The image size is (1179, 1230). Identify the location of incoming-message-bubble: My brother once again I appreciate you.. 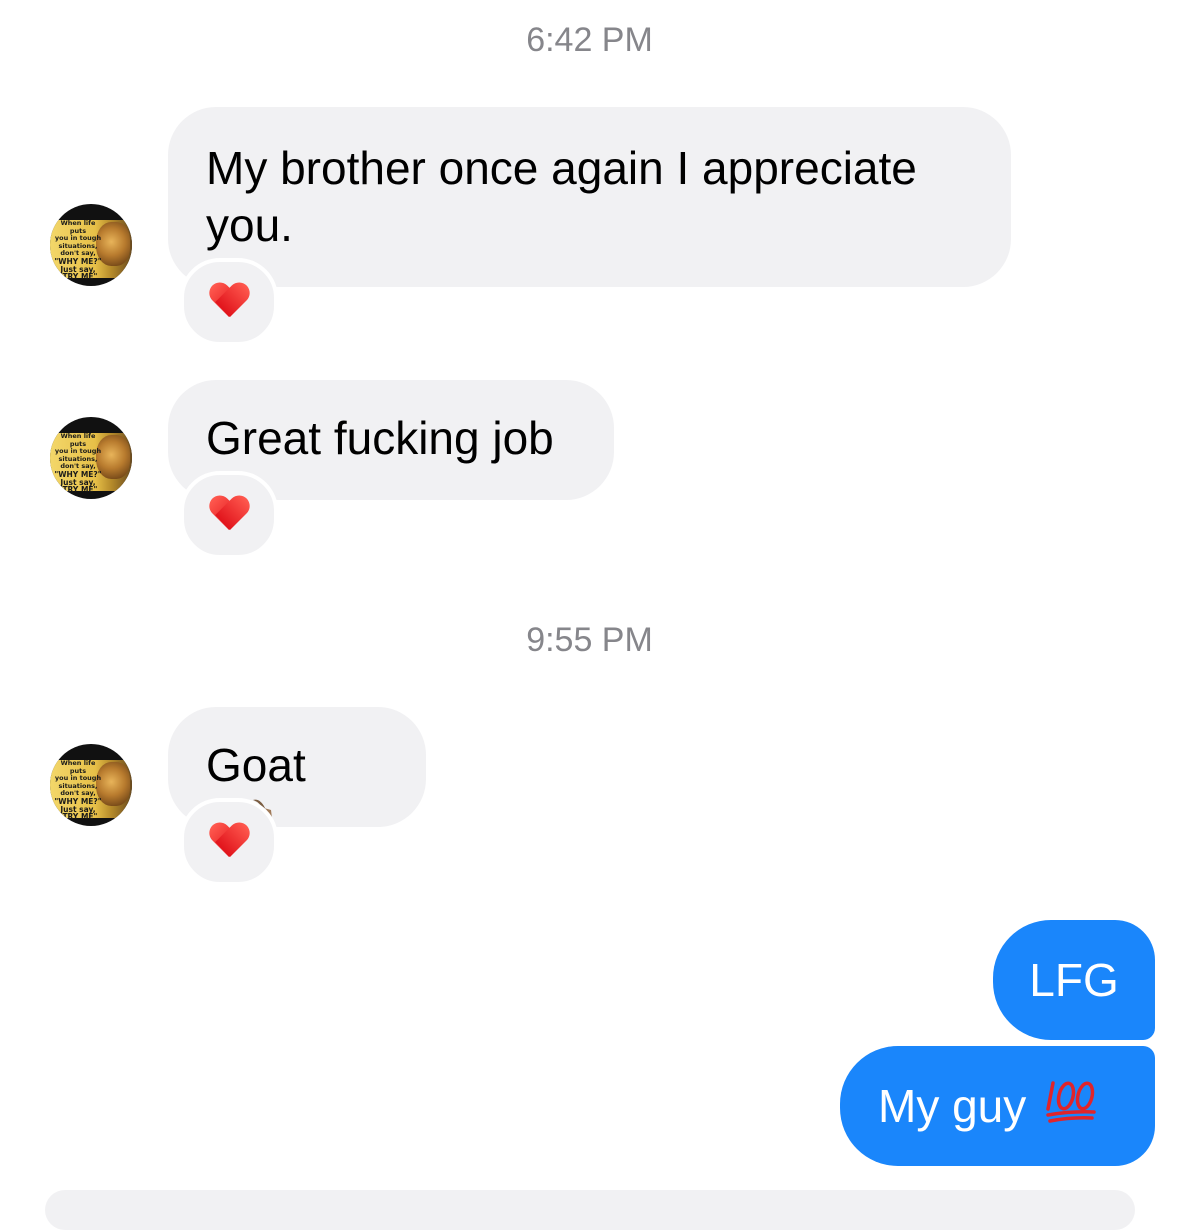
(589, 197).